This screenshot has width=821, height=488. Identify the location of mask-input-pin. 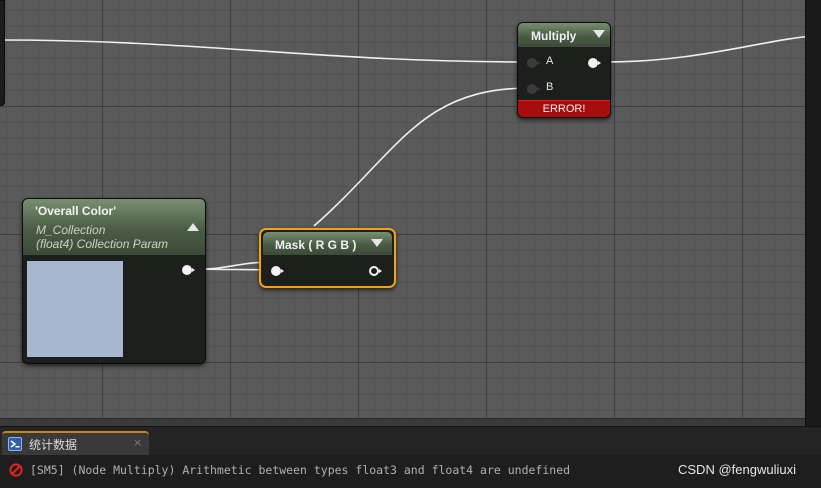
(277, 271).